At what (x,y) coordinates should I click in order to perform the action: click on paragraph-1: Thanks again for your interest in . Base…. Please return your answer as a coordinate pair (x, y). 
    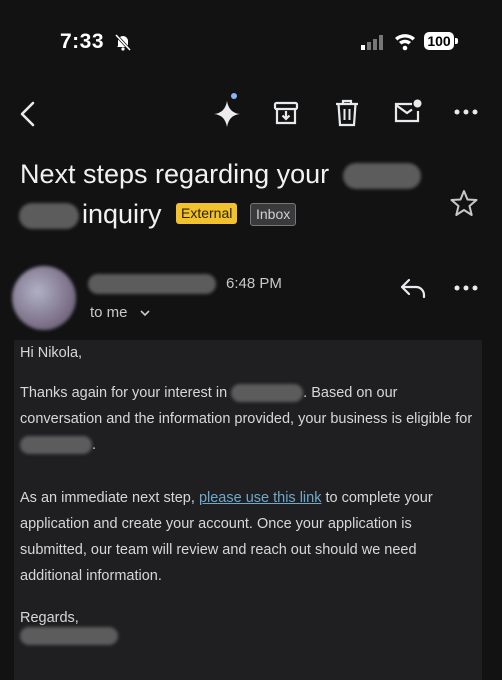
    Looking at the image, I should click on (246, 419).